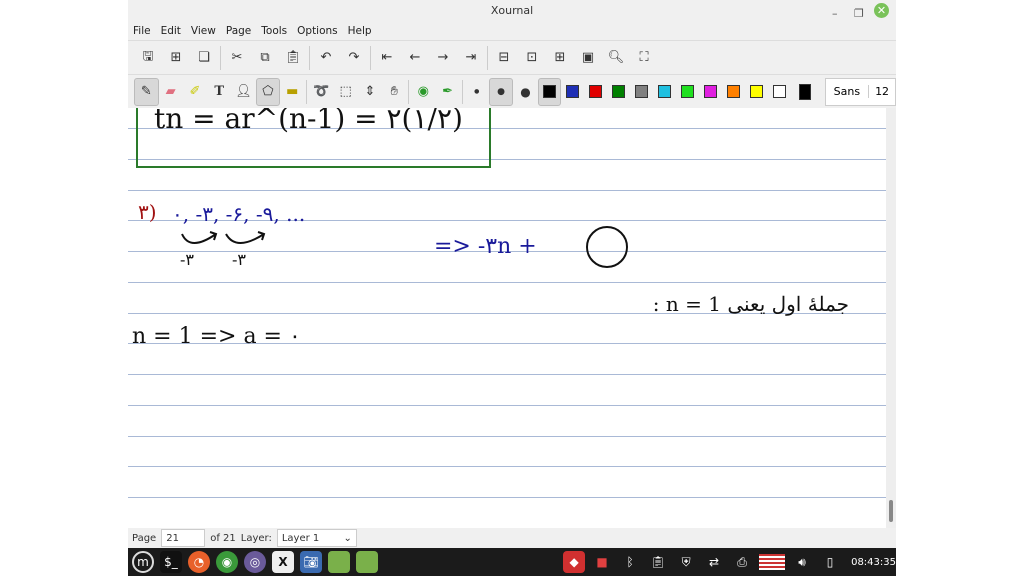  Describe the element at coordinates (227, 562) in the screenshot. I see `chrome-icon: ◉` at that location.